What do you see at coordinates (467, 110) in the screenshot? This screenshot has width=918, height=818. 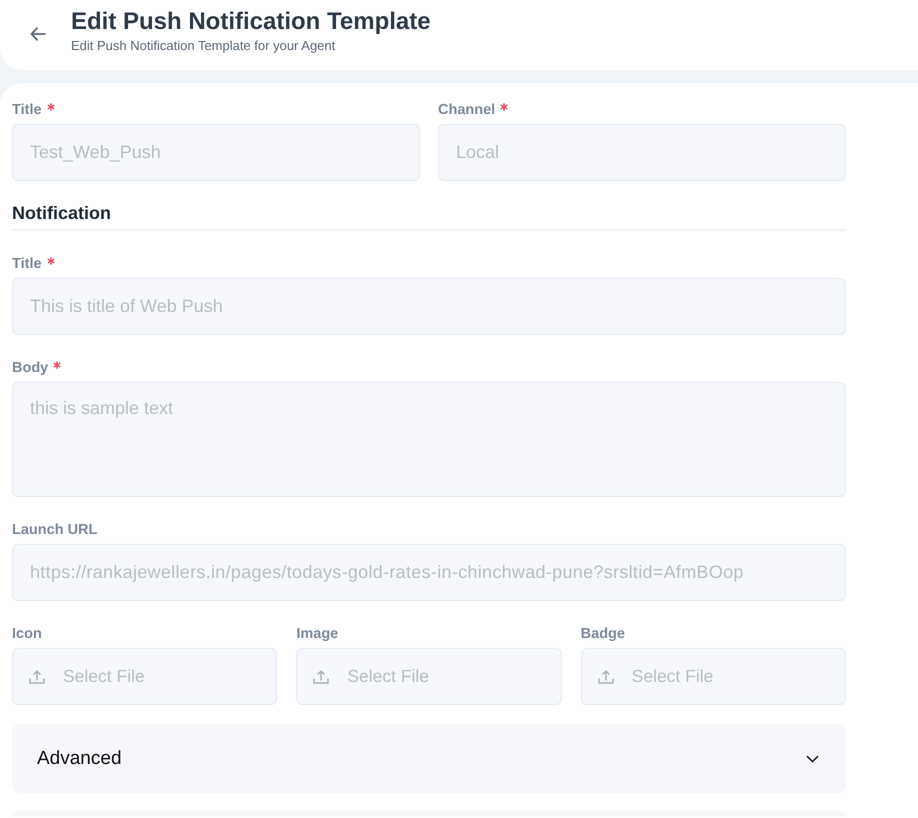 I see `field-label: Channel` at bounding box center [467, 110].